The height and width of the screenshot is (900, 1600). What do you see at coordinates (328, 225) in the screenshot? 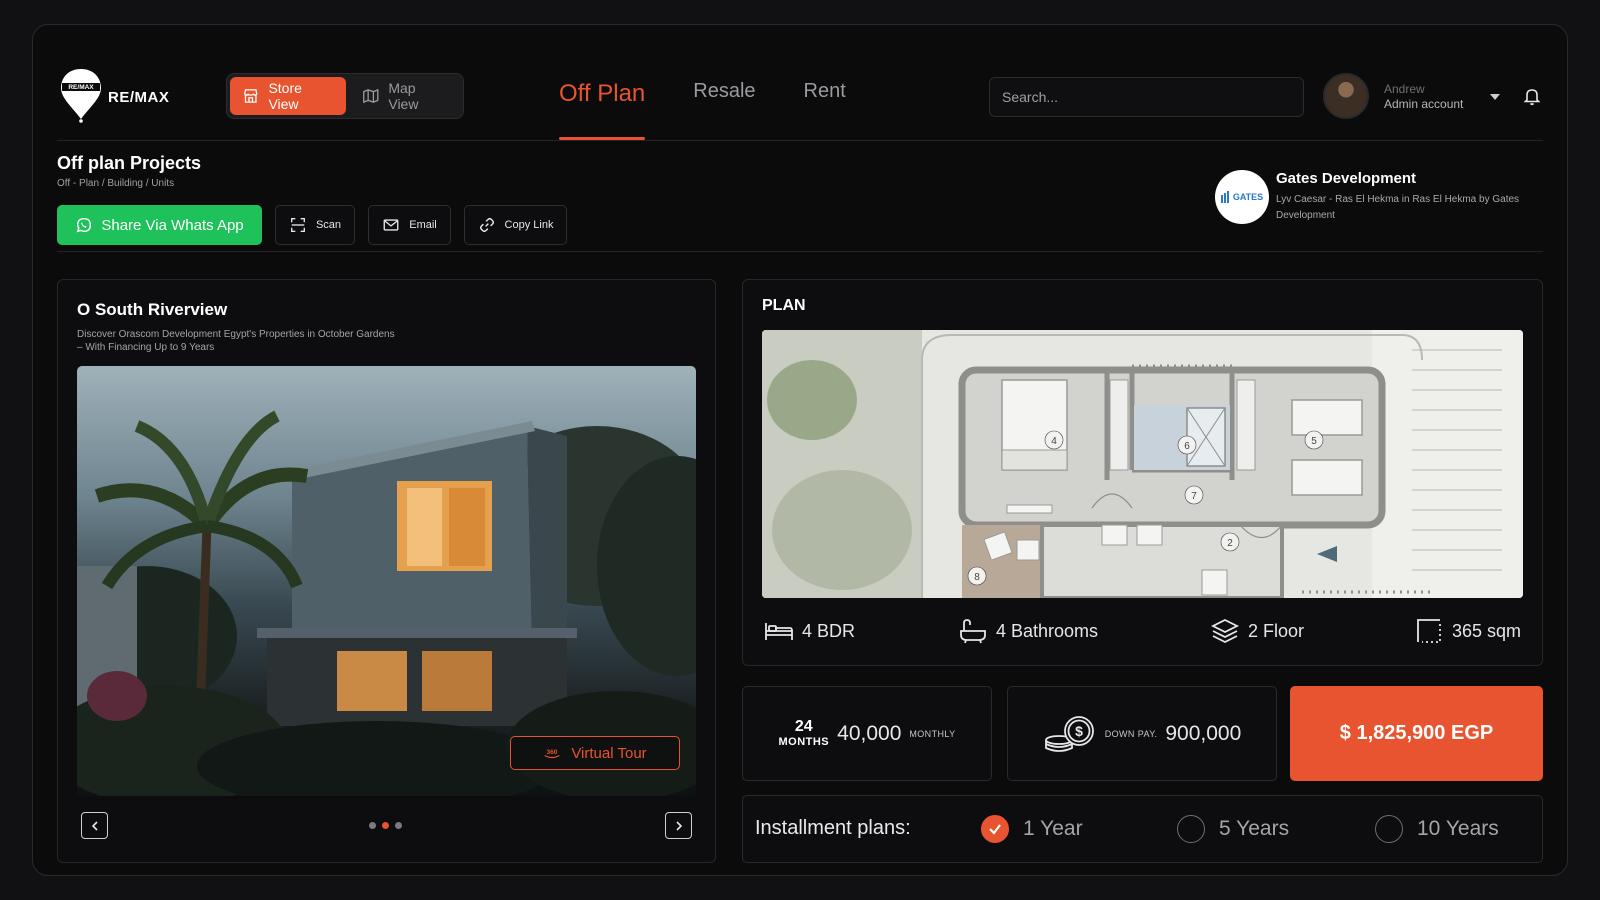
I see `scan-label: Scan` at bounding box center [328, 225].